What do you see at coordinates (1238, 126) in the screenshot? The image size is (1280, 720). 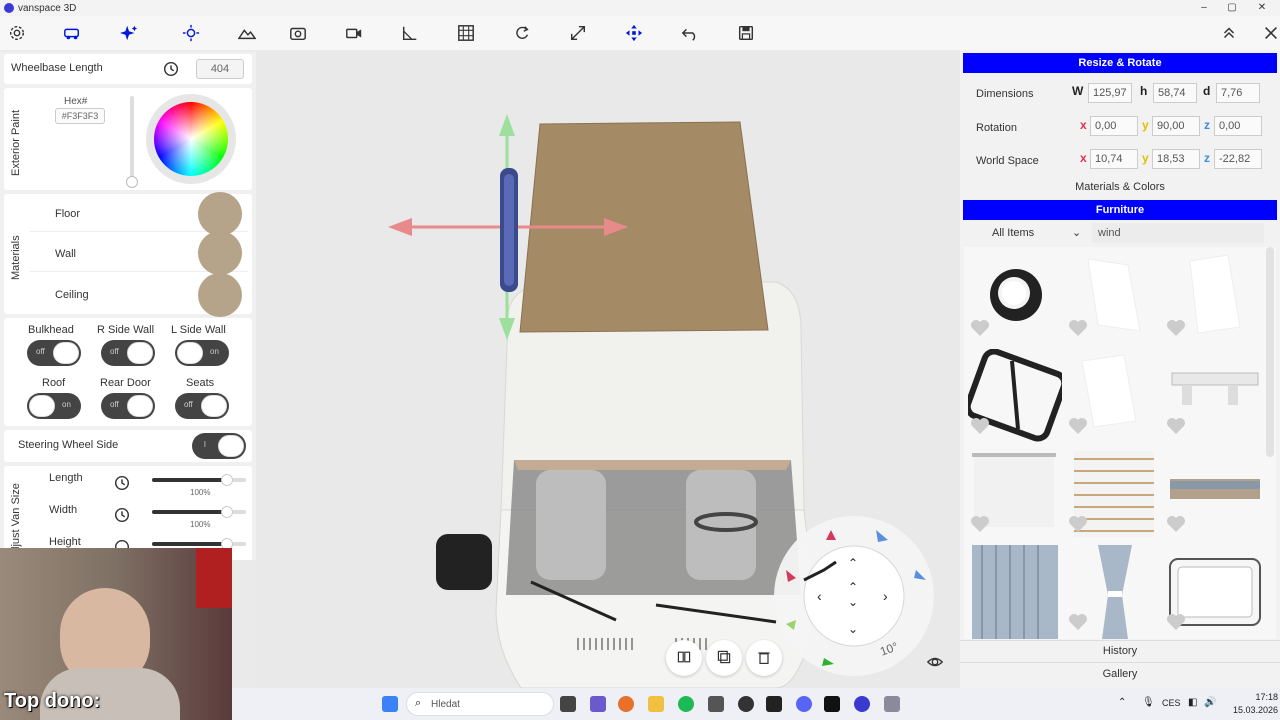 I see `rotation-z-input: 0,00` at bounding box center [1238, 126].